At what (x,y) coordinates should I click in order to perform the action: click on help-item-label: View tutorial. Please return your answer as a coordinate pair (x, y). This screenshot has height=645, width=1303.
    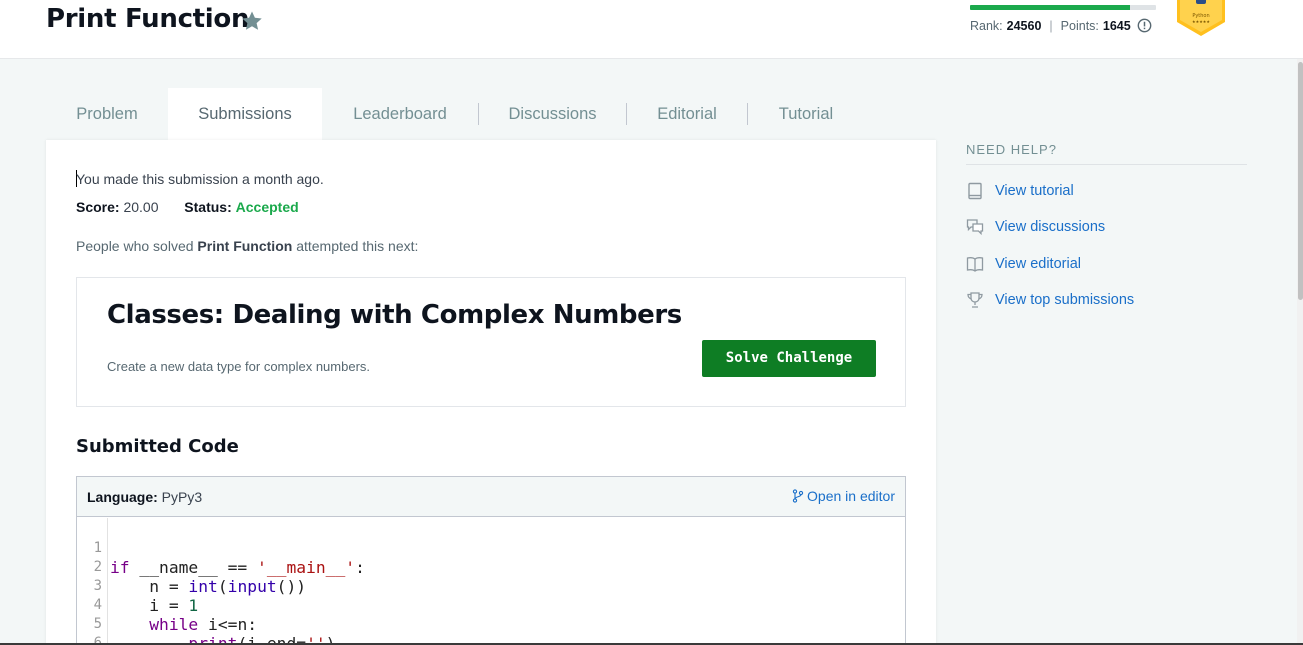
    Looking at the image, I should click on (1034, 191).